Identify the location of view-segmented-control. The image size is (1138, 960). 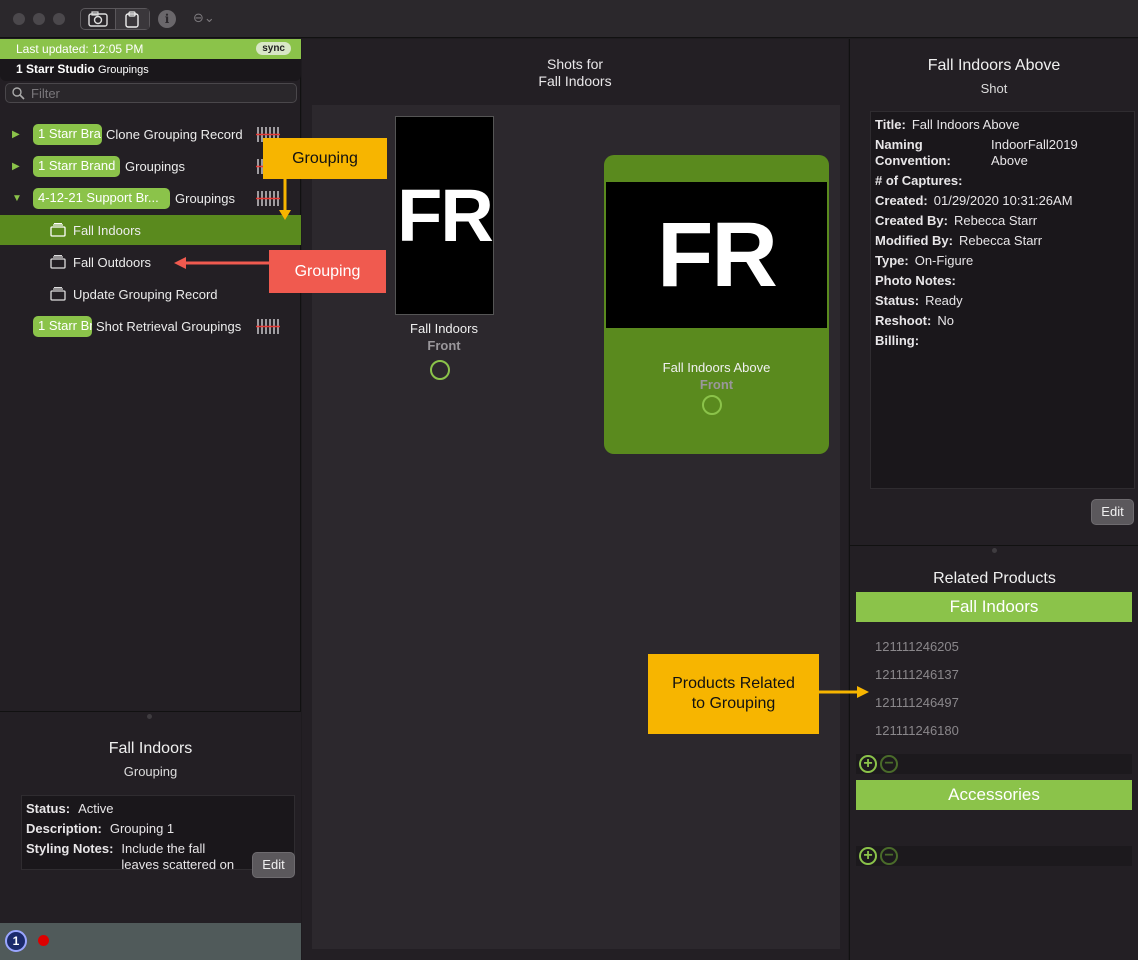
(115, 19).